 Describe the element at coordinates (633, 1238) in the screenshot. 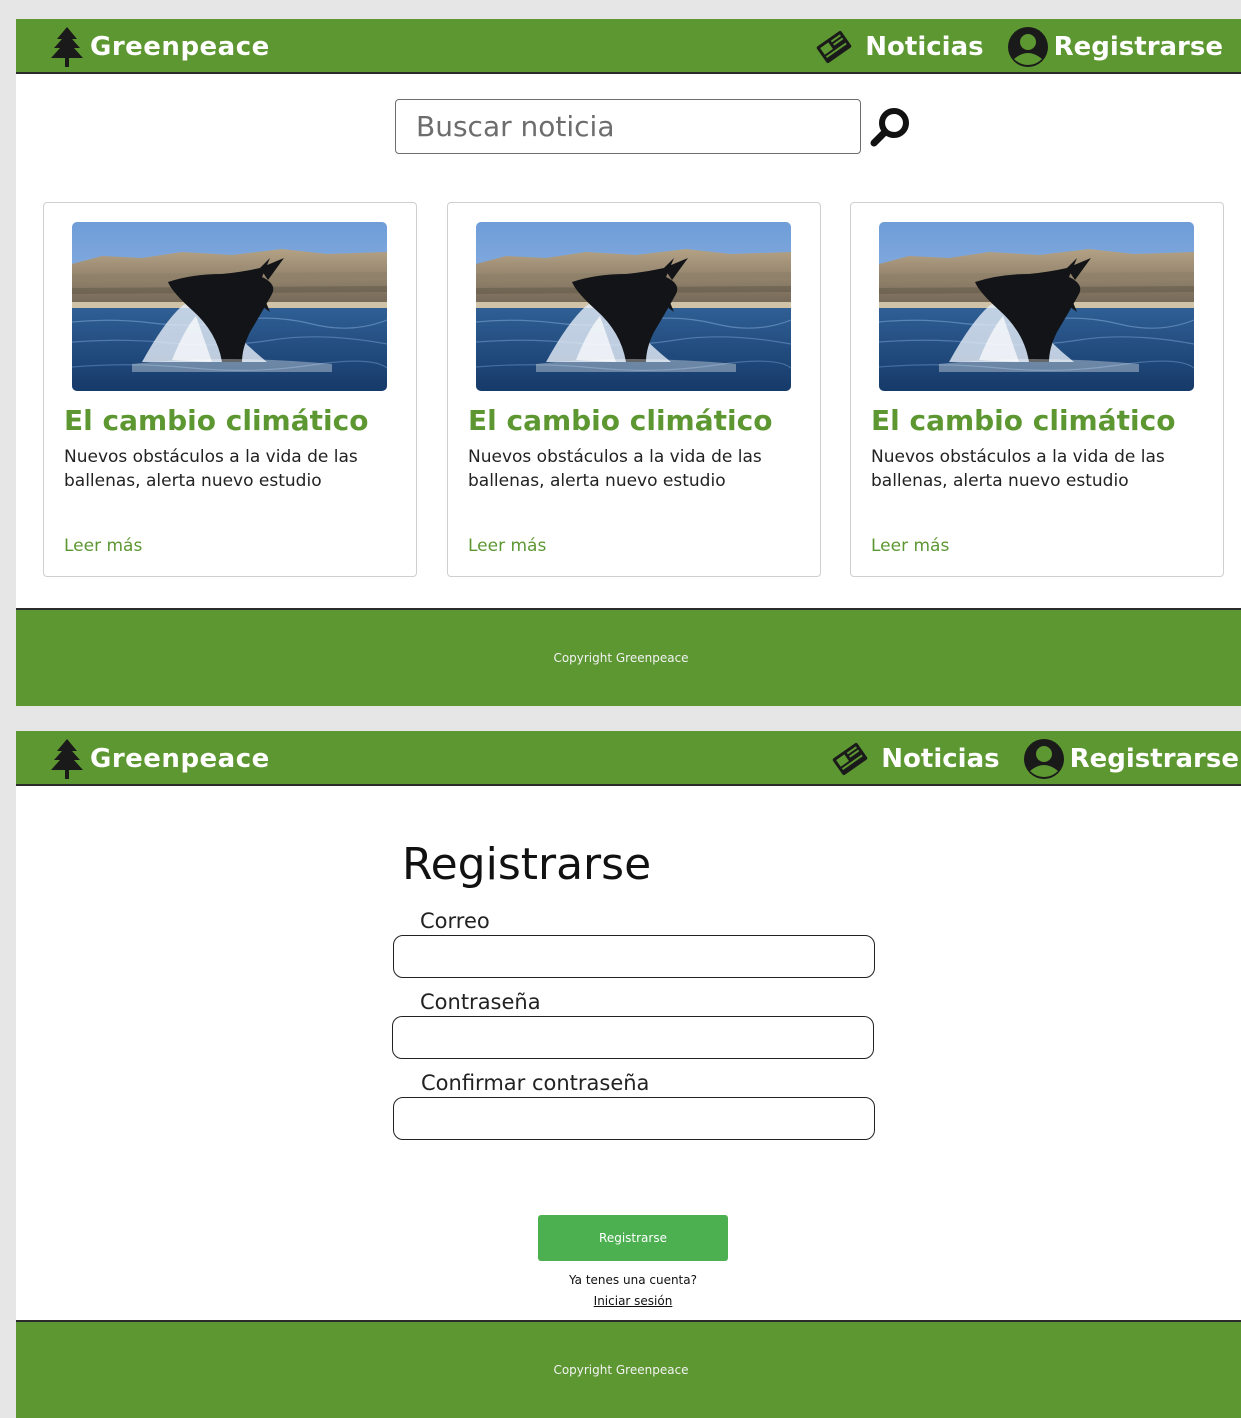

I see `register-button: Registrarse` at that location.